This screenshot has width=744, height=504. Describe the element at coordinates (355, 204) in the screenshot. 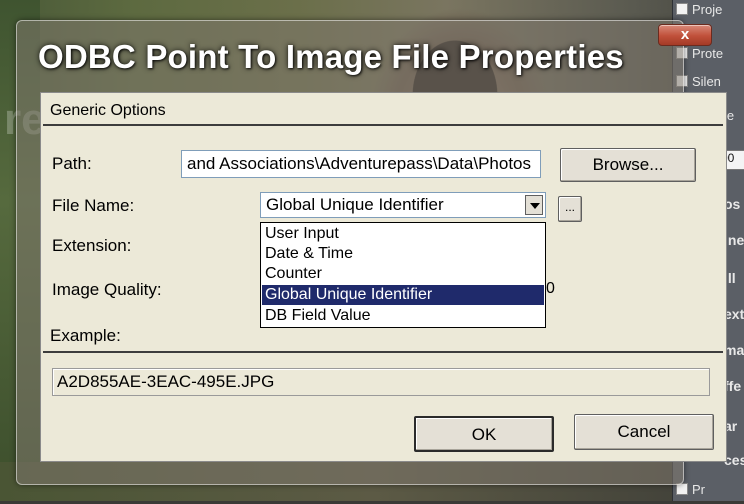

I see `file-name-selected-value: Global Unique Identifier` at that location.